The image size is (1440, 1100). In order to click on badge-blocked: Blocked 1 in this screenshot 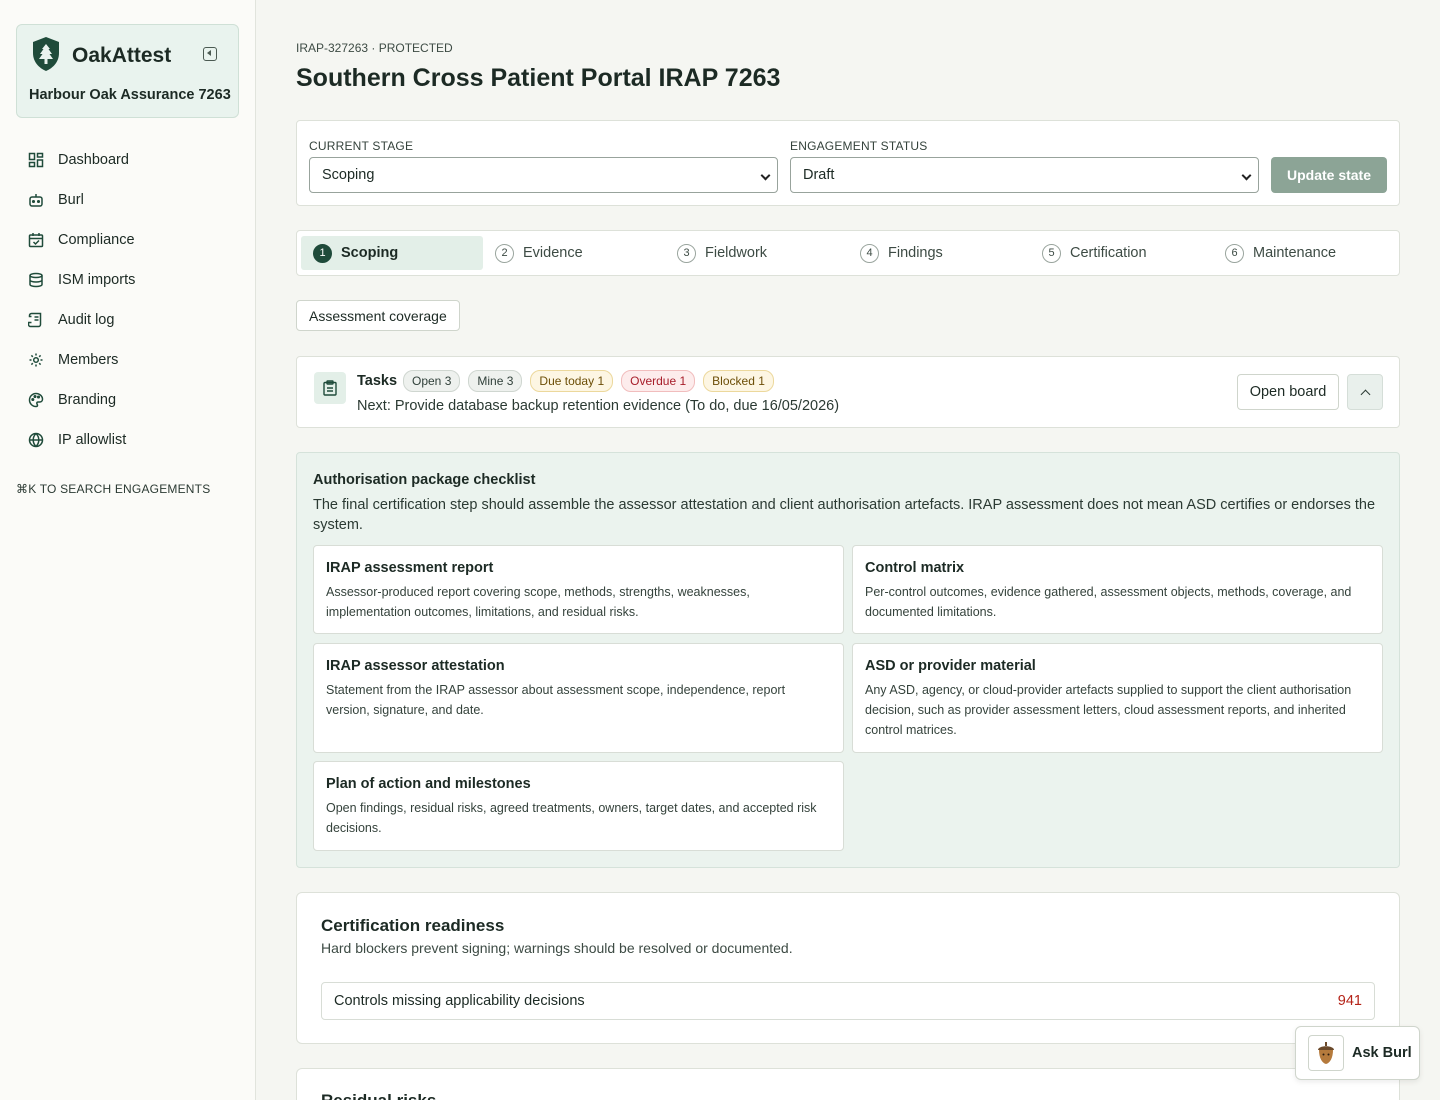, I will do `click(738, 381)`.